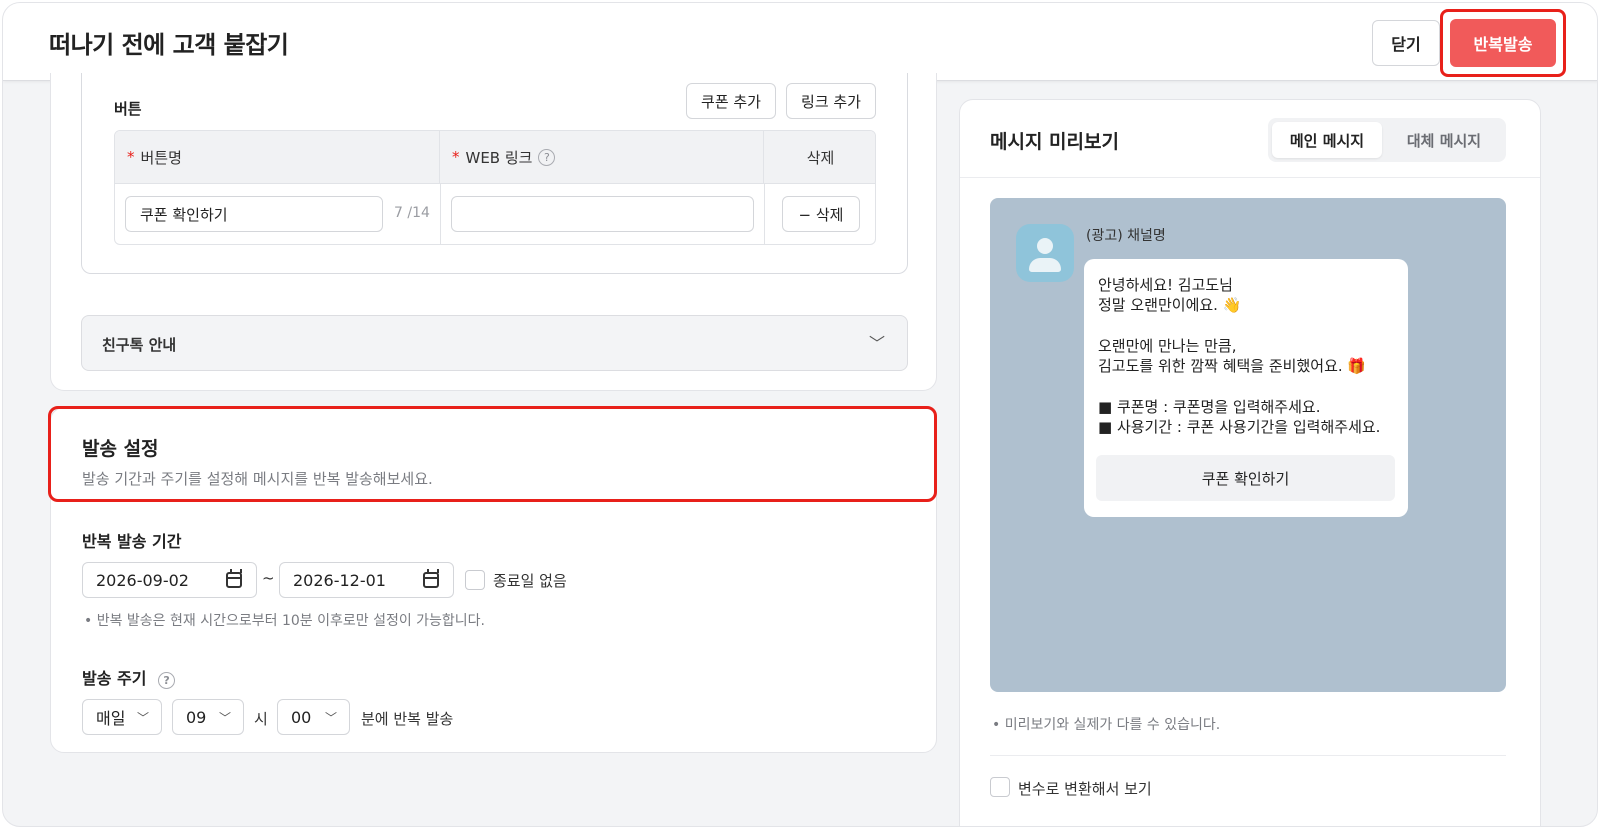 The image size is (1600, 829). I want to click on variable-view-checkbox, so click(1000, 787).